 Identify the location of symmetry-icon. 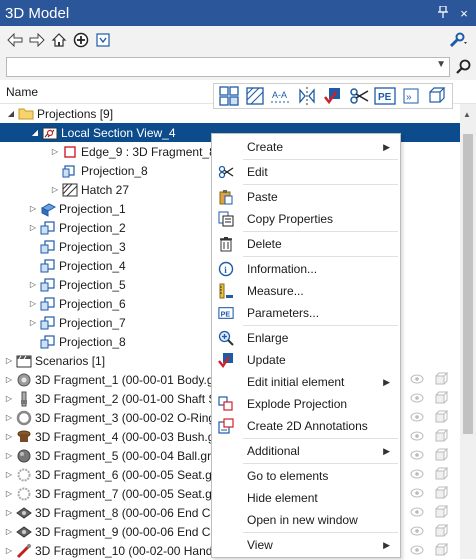
(307, 96).